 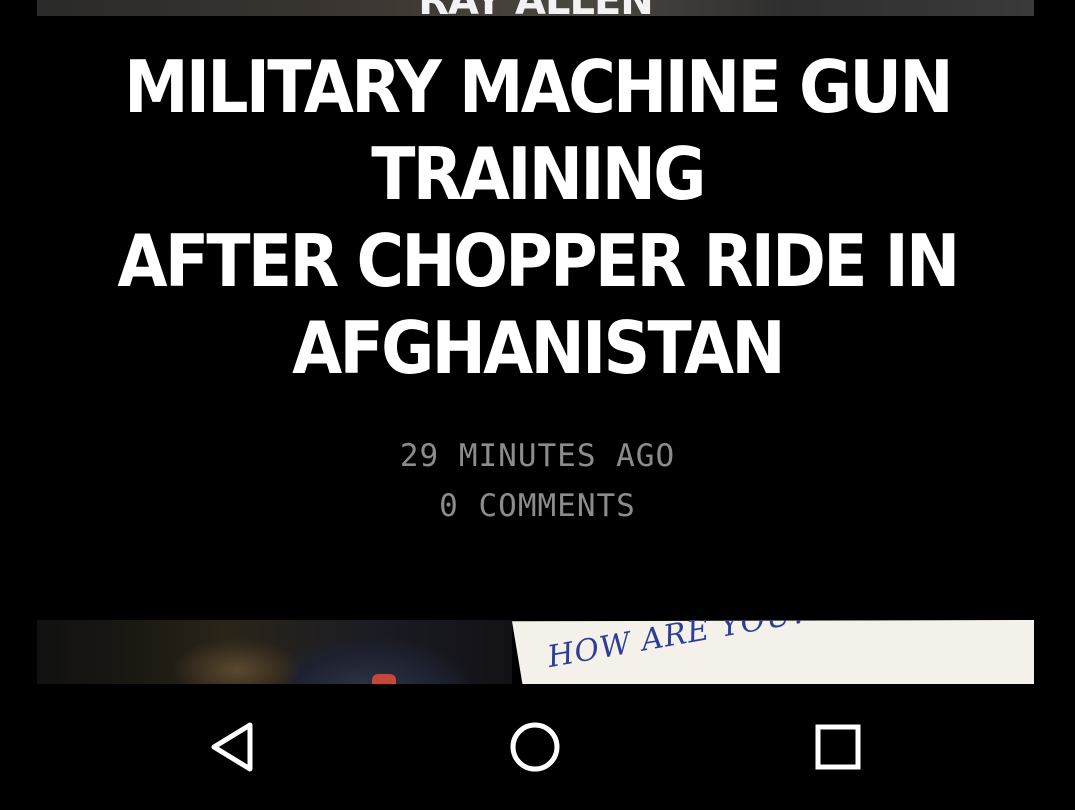 I want to click on headline-line: TRAINING, so click(x=538, y=174).